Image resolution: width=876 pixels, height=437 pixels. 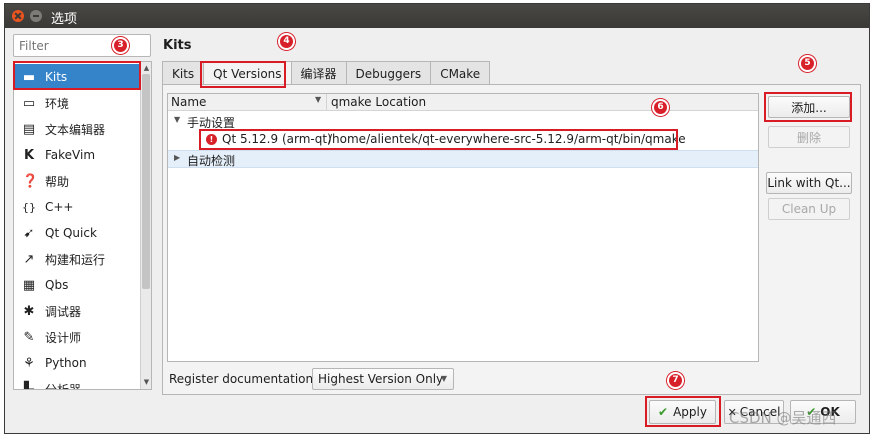 I want to click on sidebar-item-text-editor: ▤ 文本编辑器, so click(x=77, y=129).